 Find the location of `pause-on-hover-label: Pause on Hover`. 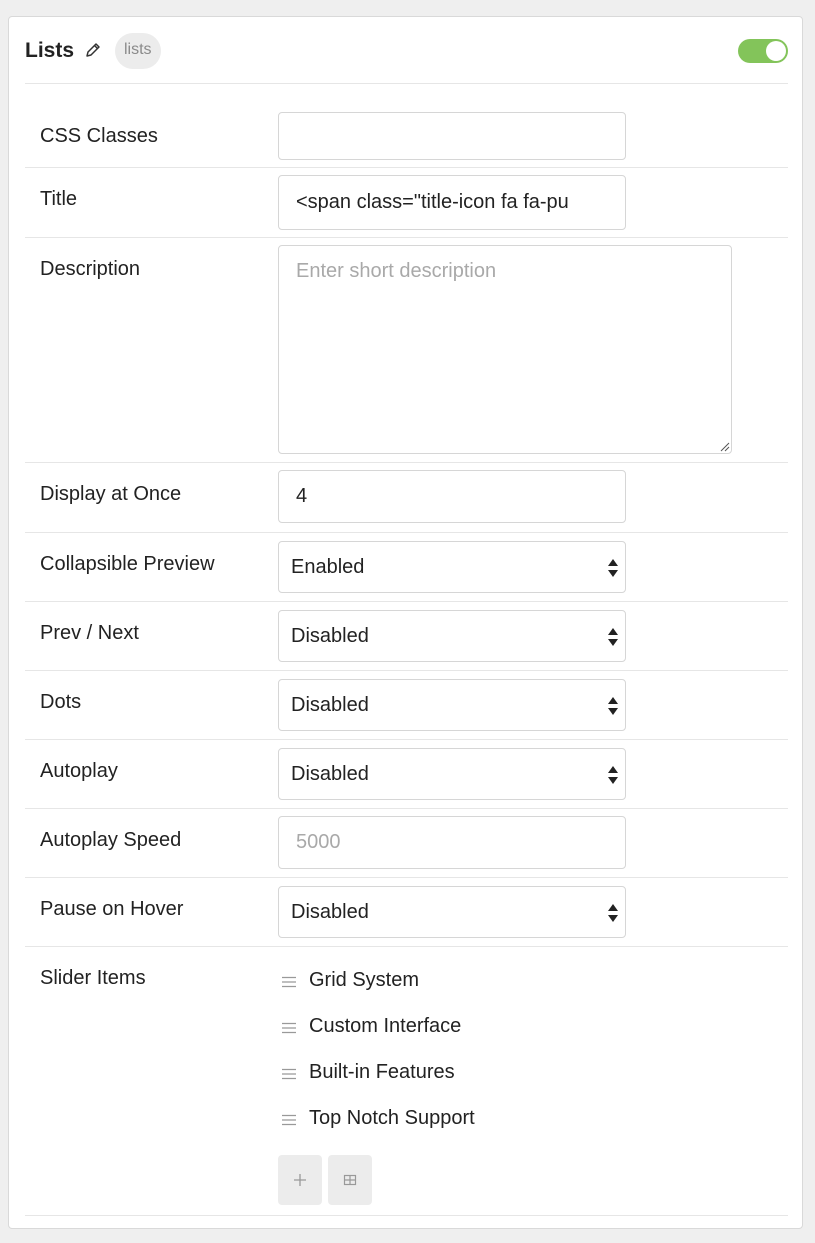

pause-on-hover-label: Pause on Hover is located at coordinates (112, 909).